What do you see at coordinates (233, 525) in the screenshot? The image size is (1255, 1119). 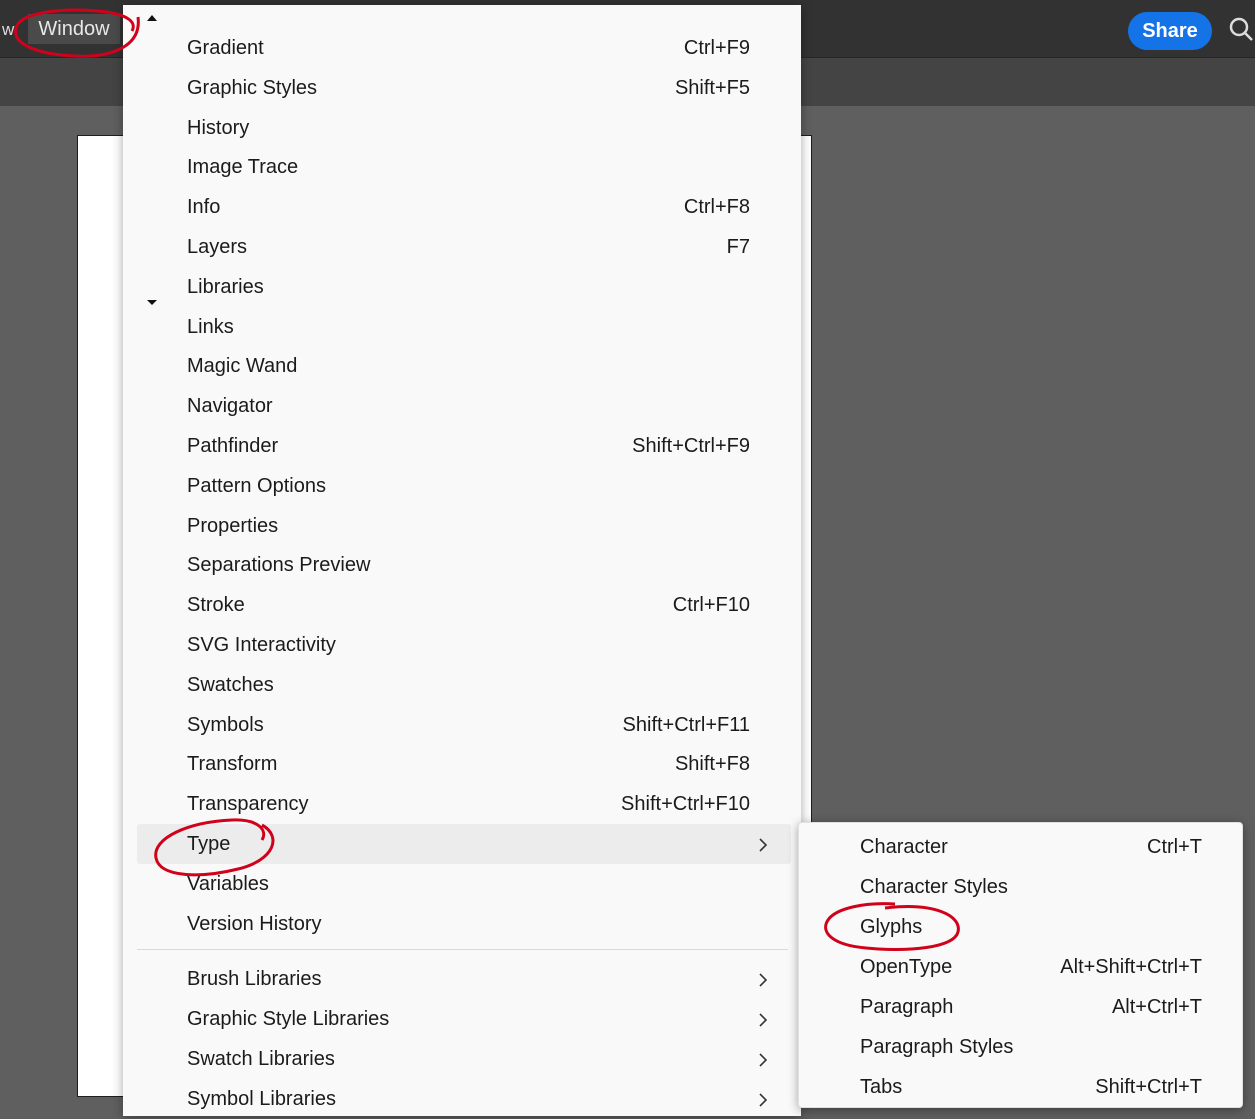 I see `menu-item-label: Properties` at bounding box center [233, 525].